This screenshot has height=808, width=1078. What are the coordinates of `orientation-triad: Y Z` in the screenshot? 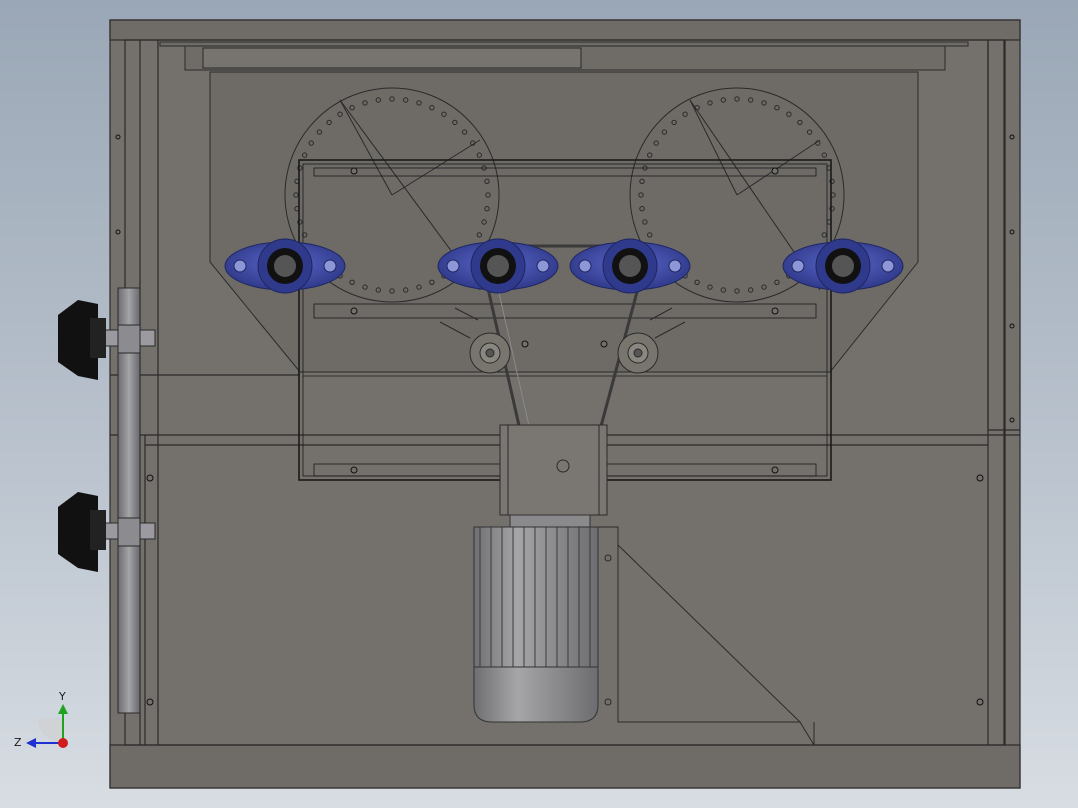 It's located at (41, 719).